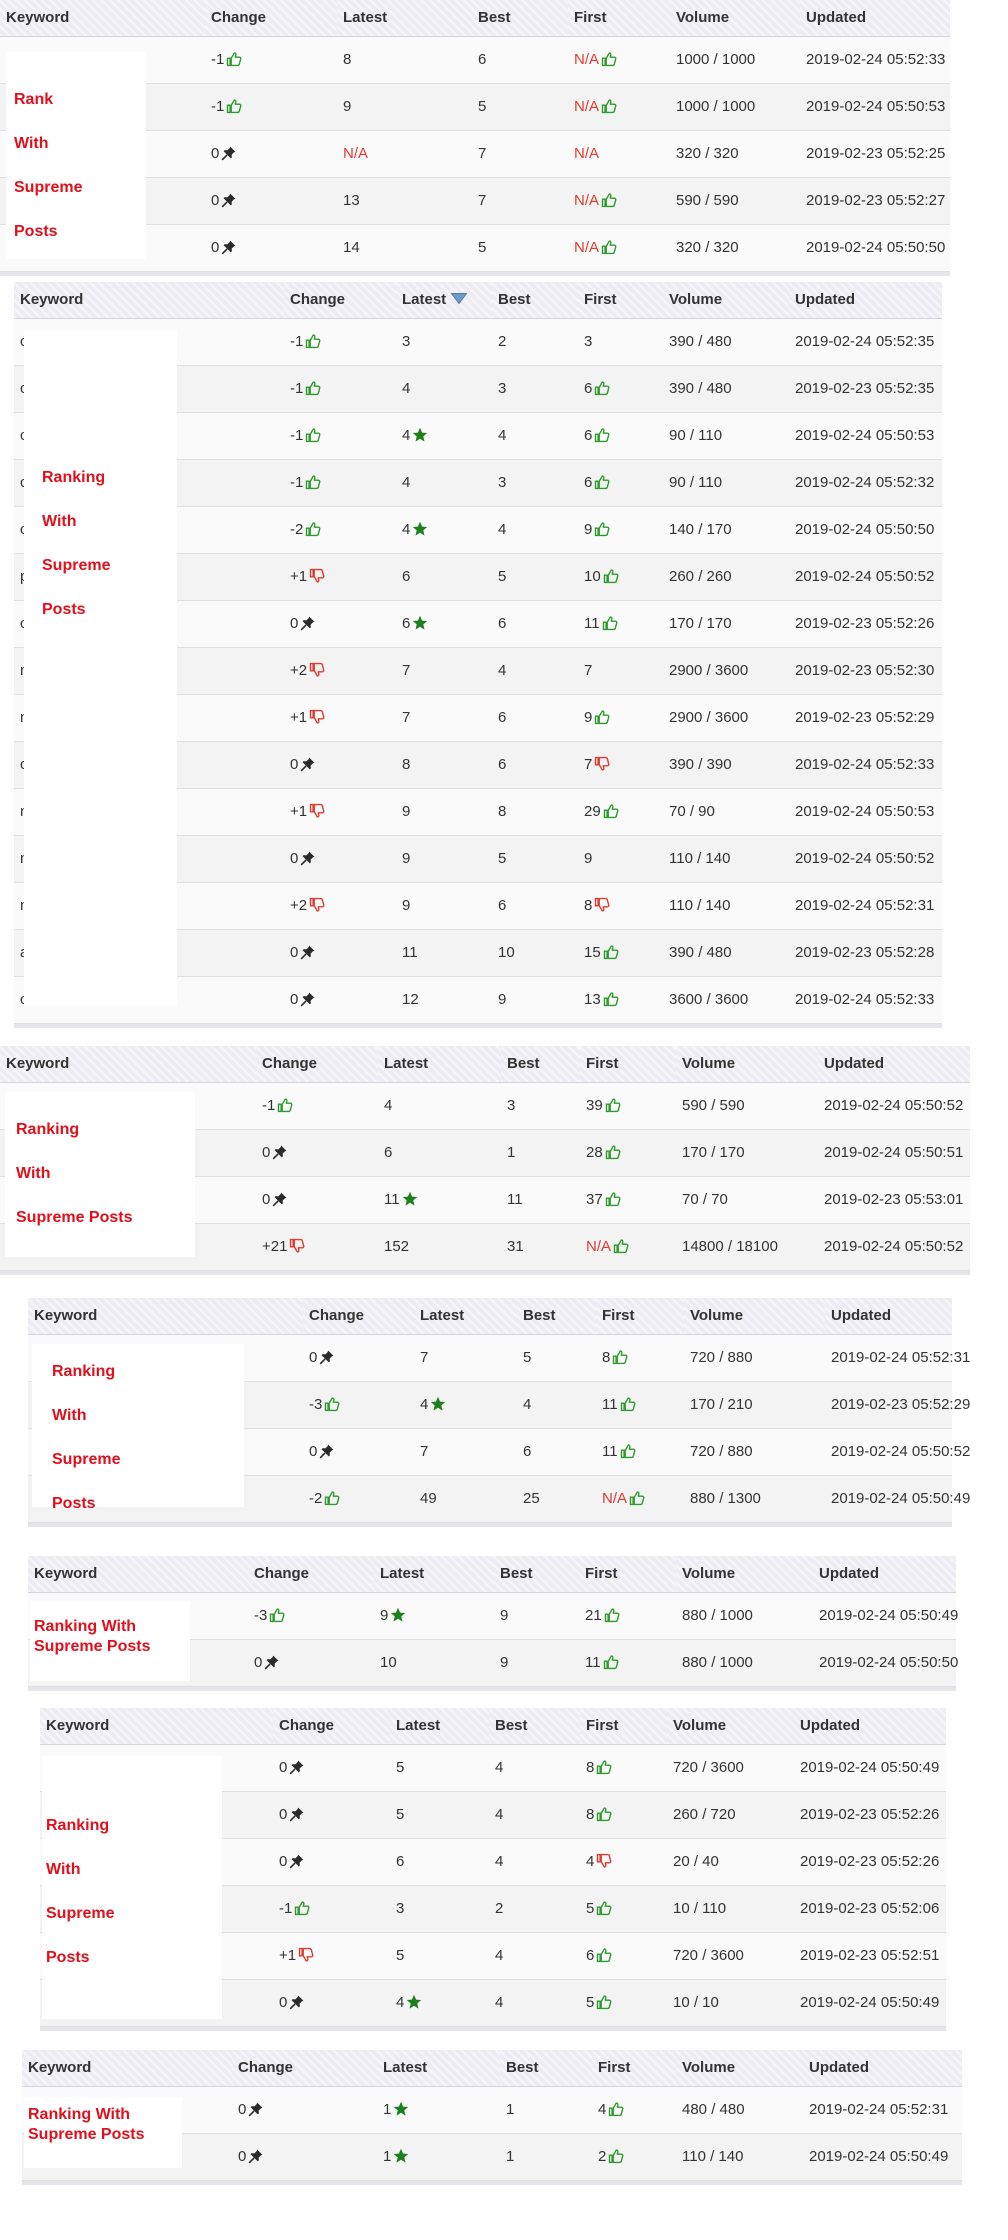  What do you see at coordinates (68, 1957) in the screenshot?
I see `redaction-label: Posts` at bounding box center [68, 1957].